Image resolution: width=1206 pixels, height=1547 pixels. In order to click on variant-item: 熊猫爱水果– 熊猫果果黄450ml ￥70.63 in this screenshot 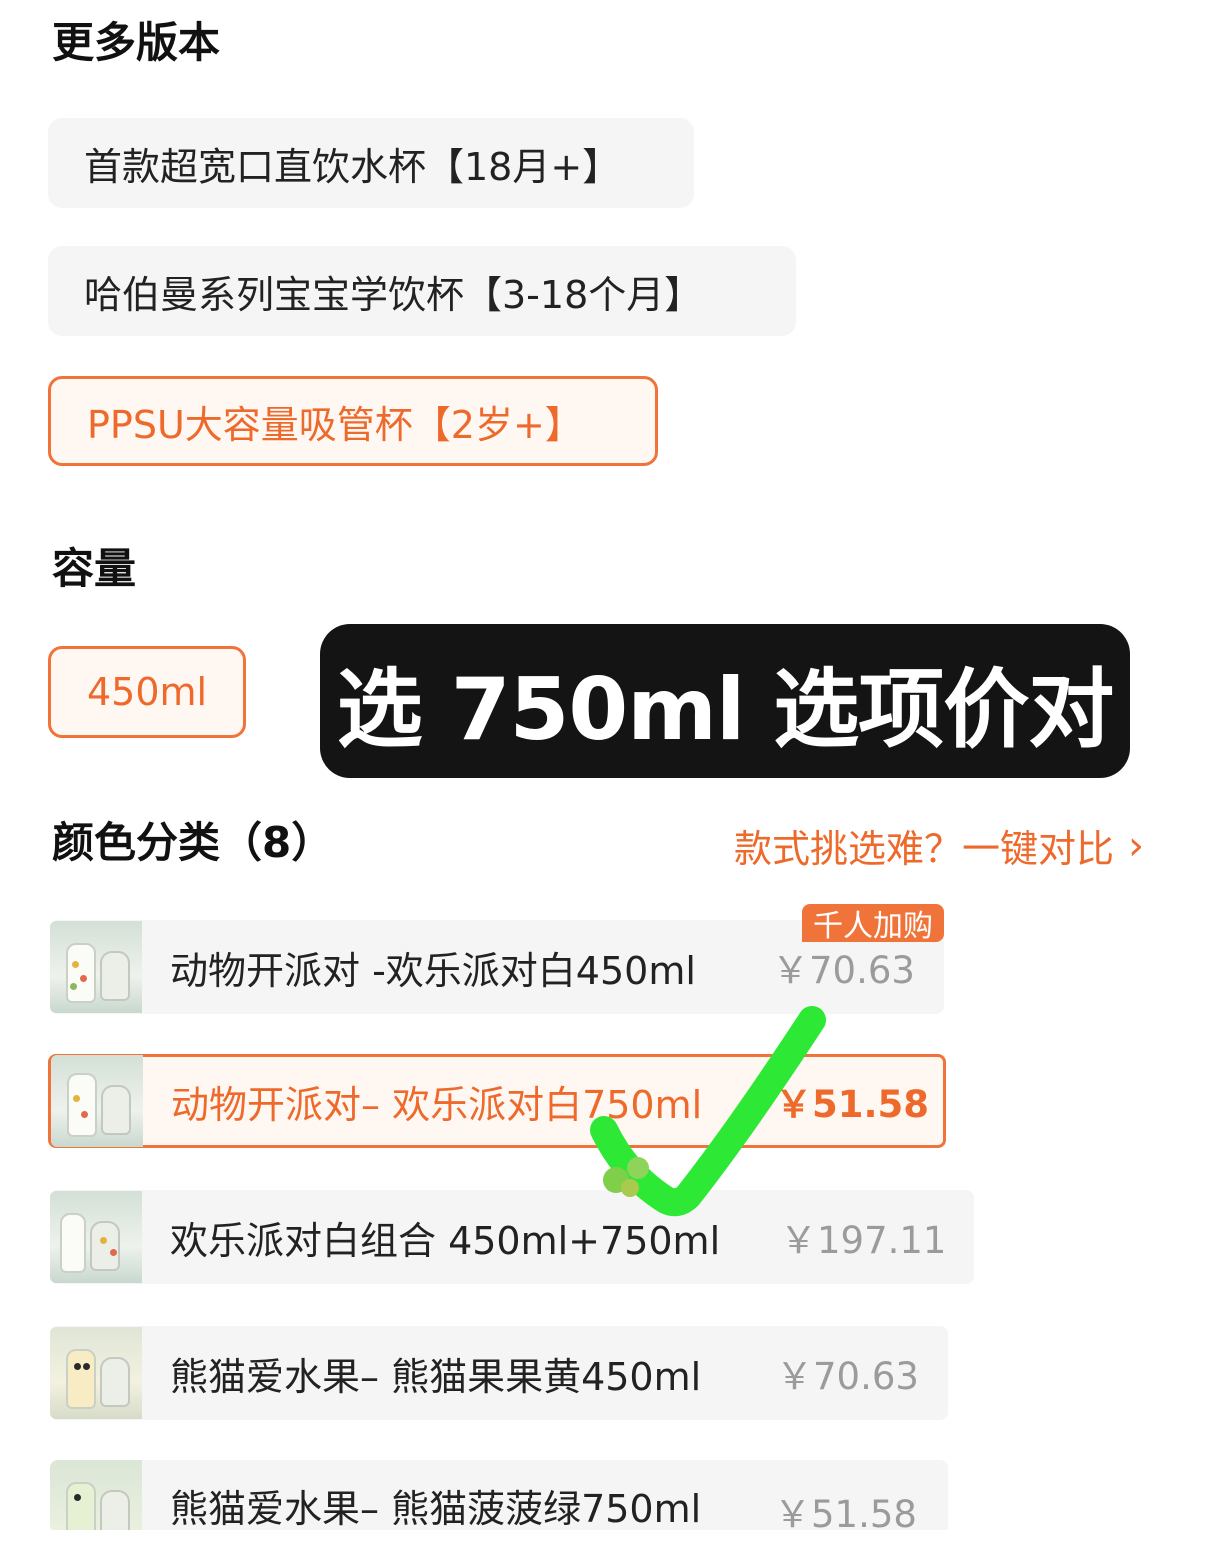, I will do `click(499, 1373)`.